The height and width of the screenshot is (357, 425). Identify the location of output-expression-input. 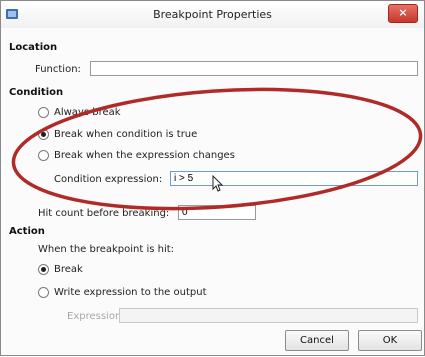
(268, 315).